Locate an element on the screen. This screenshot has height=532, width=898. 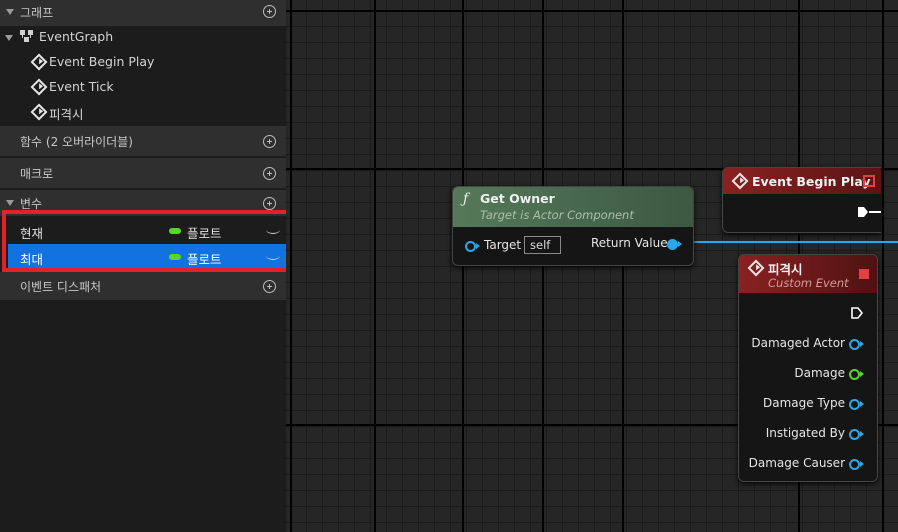
exec-wire is located at coordinates (875, 212).